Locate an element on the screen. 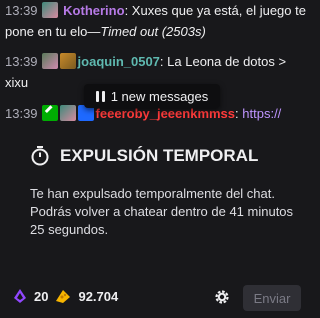 The width and height of the screenshot is (320, 318). chat-link: https:// is located at coordinates (260, 113).